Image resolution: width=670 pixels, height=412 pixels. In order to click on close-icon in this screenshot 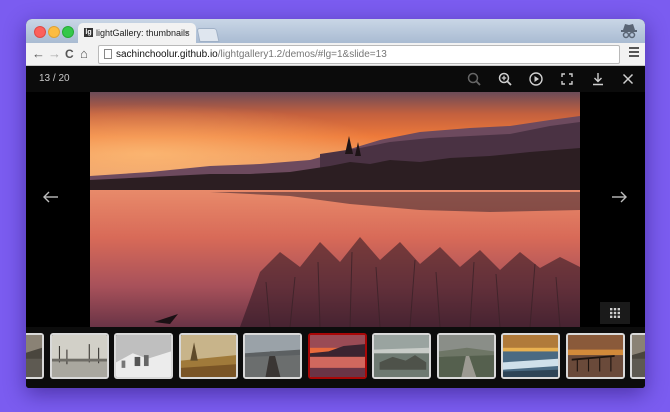, I will do `click(628, 79)`.